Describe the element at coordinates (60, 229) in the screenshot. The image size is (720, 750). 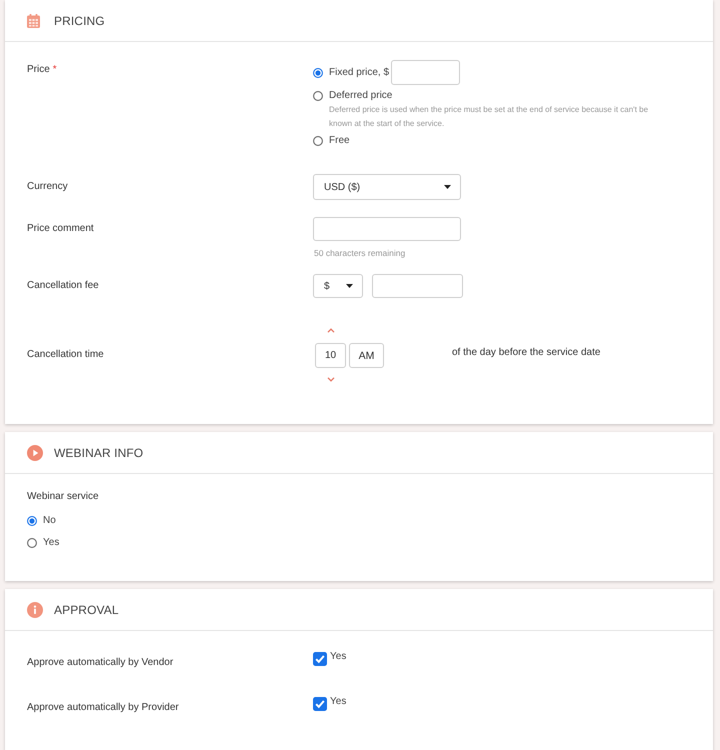
I see `field-label: Price comment` at that location.